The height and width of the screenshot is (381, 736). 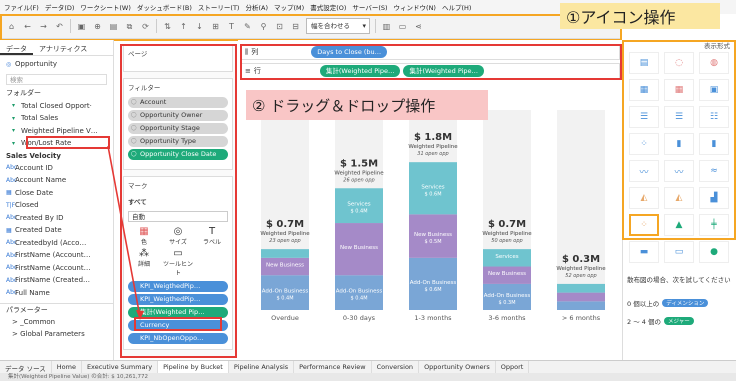 I want to click on text-table-icon: ▤, so click(x=644, y=63).